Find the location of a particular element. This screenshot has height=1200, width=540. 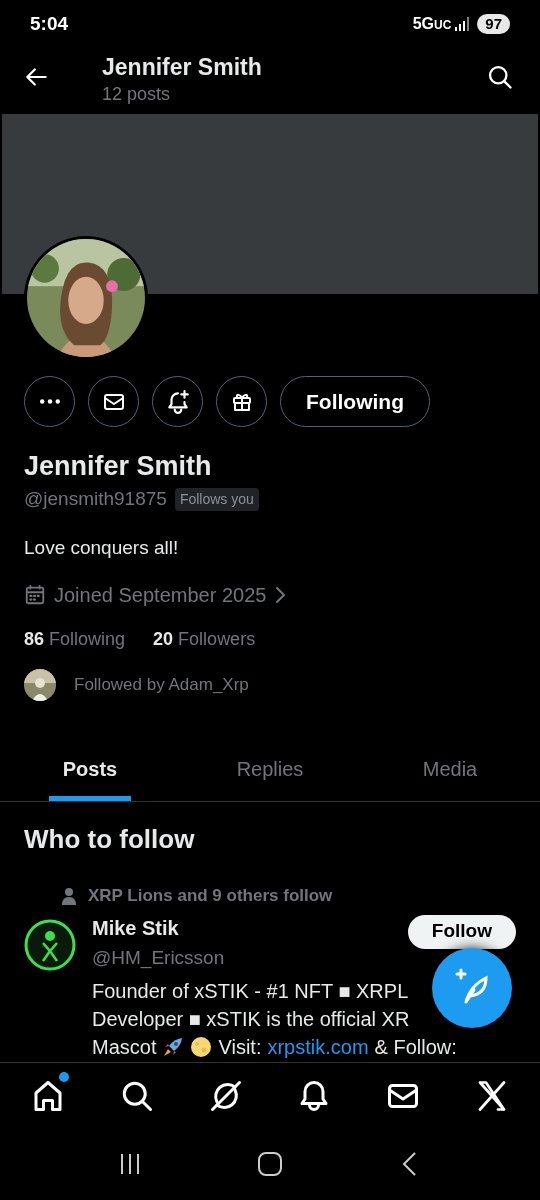

profile-name: Jennifer Smith is located at coordinates (118, 466).